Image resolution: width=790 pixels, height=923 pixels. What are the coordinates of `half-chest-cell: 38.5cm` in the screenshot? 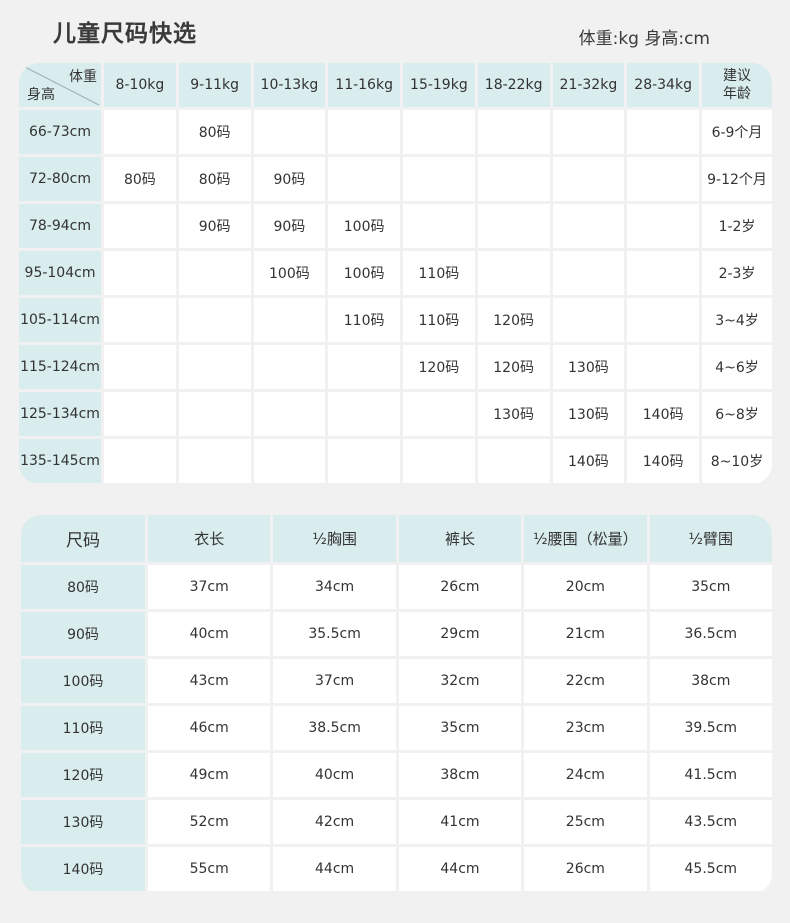 It's located at (334, 728).